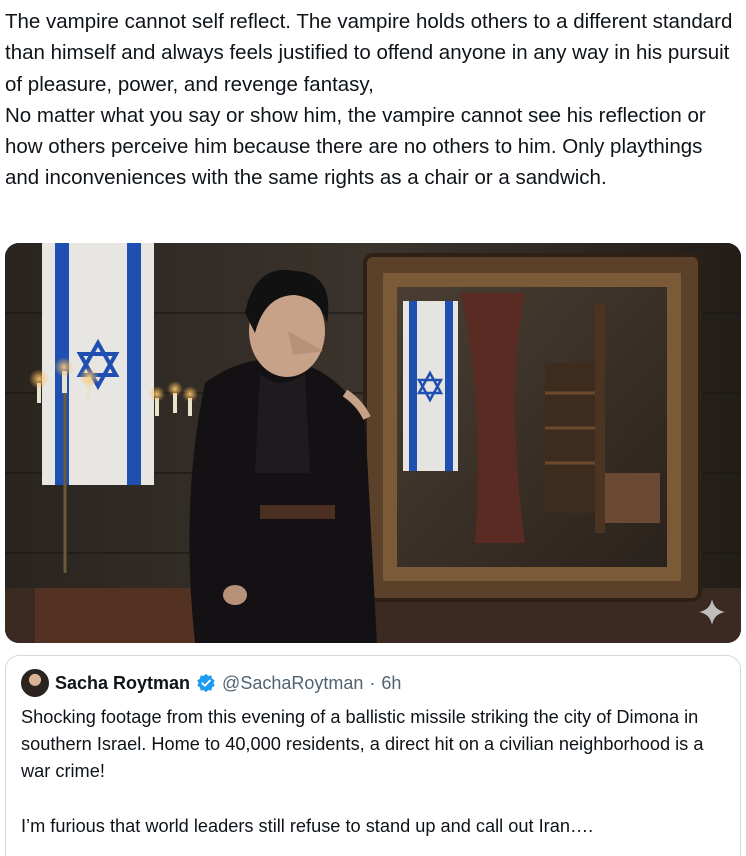 The image size is (746, 856). Describe the element at coordinates (292, 683) in the screenshot. I see `author-handle: @SachaRoytman` at that location.